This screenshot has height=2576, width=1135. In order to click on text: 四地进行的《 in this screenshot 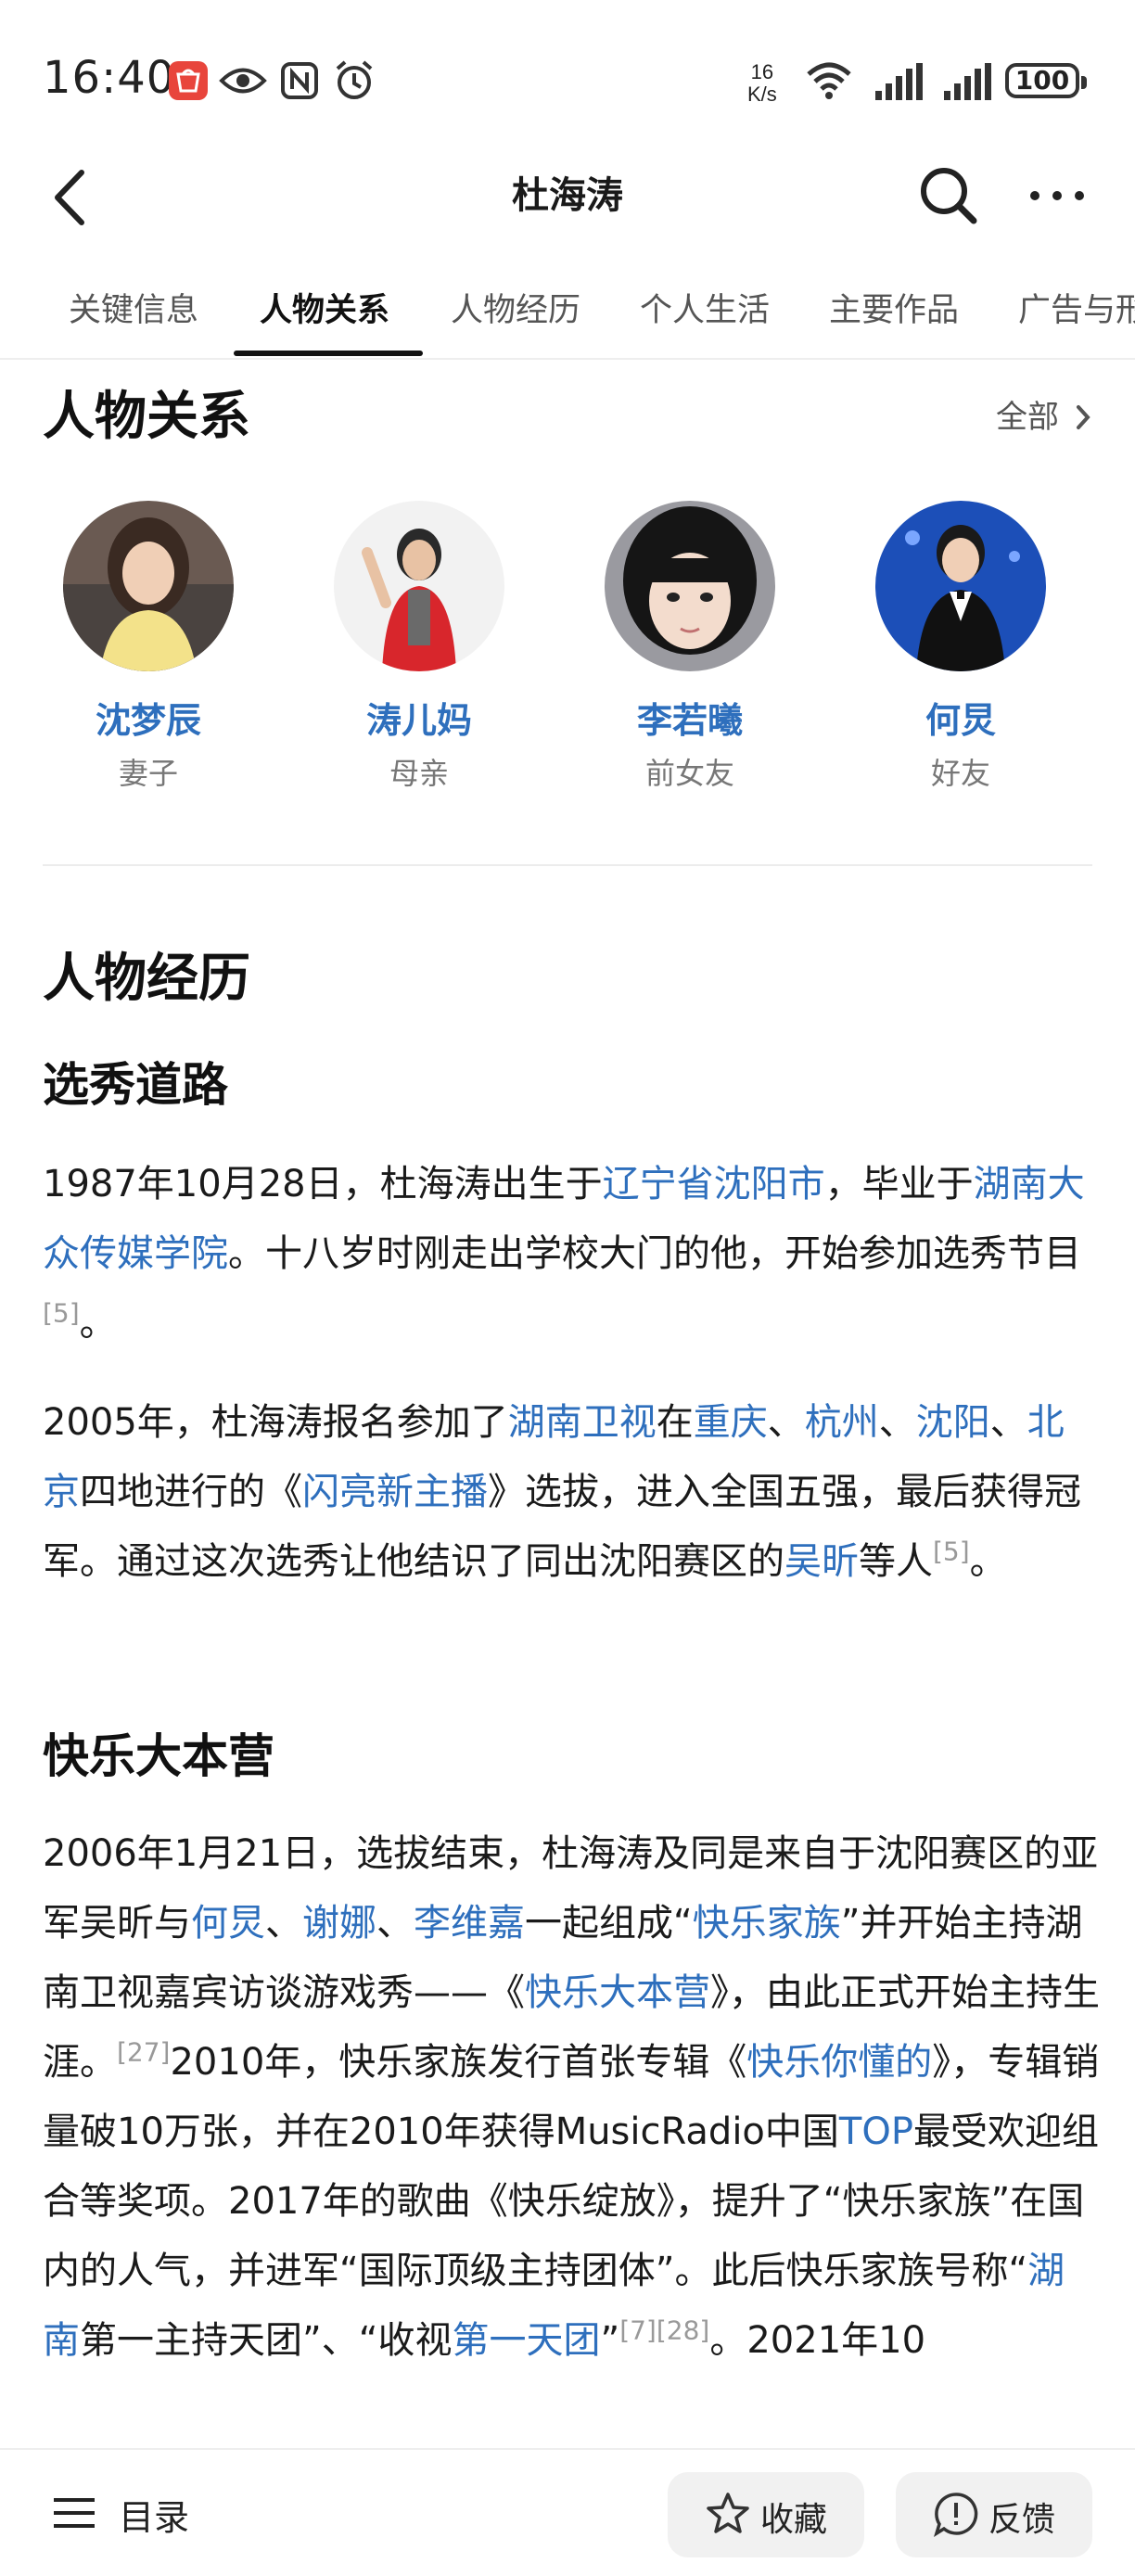, I will do `click(191, 1492)`.